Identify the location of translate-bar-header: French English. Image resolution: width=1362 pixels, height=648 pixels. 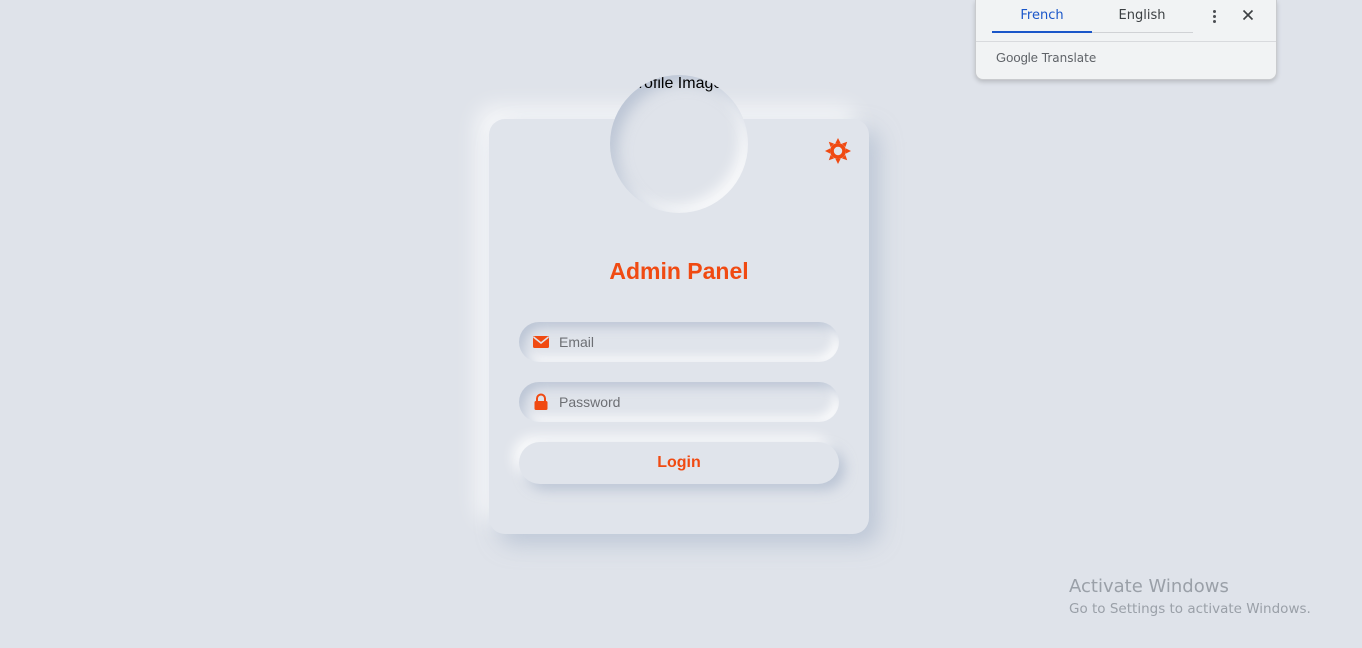
(1126, 21).